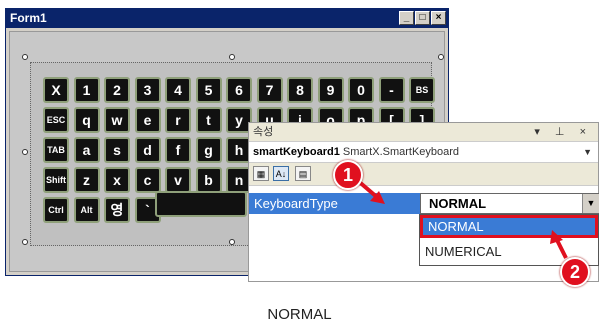  I want to click on step-marker-2: 2, so click(575, 272).